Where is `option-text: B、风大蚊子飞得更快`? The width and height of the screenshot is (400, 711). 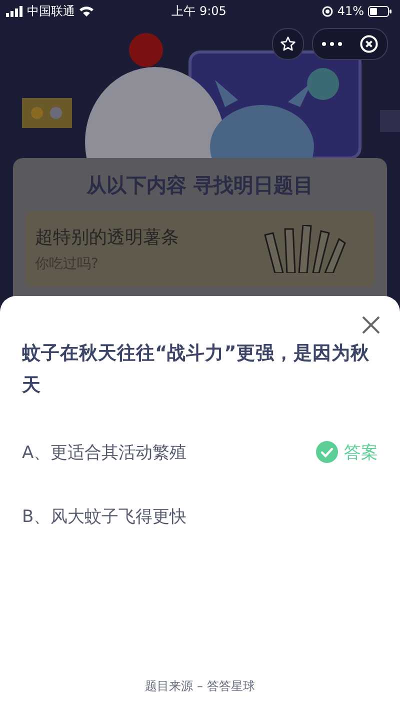 option-text: B、风大蚊子飞得更快 is located at coordinates (104, 517).